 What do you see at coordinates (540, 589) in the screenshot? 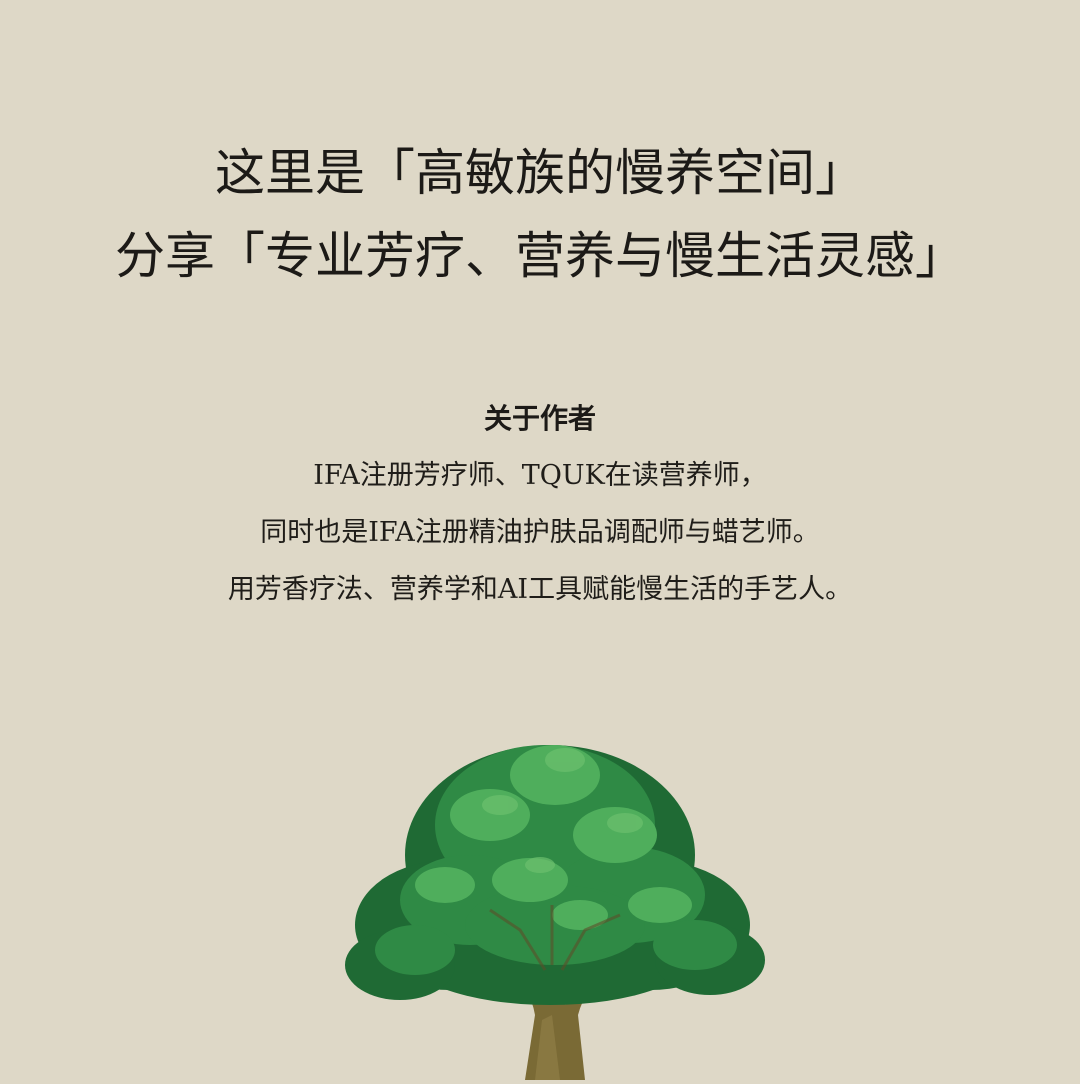
I see `about-author-line-3: 用芳香疗法、营养学和AI工具赋能慢生活的手艺人。` at bounding box center [540, 589].